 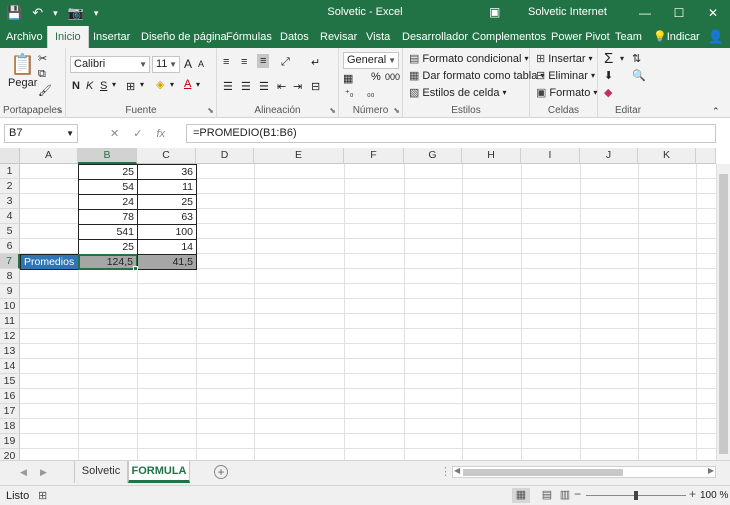 I want to click on row-header: 14, so click(x=10, y=366).